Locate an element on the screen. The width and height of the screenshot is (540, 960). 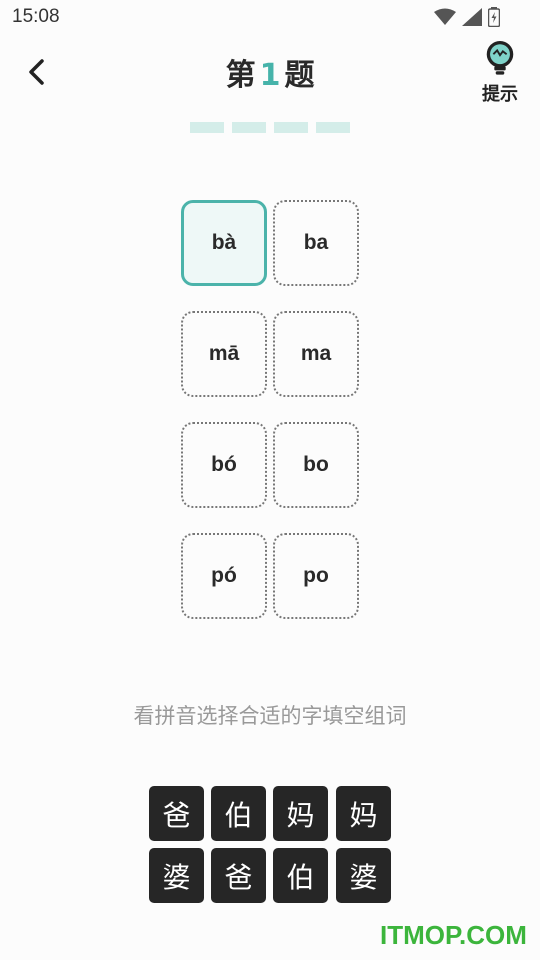
hint-label: 提示 is located at coordinates (500, 94).